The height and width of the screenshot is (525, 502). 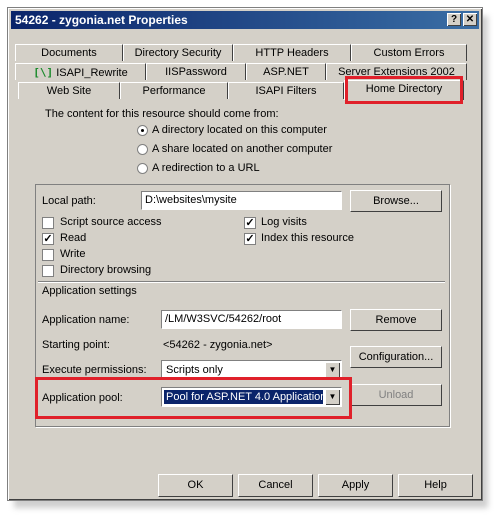 What do you see at coordinates (245, 20) in the screenshot?
I see `title-bar: 54262 - zygonia.net Properties ? ✕` at bounding box center [245, 20].